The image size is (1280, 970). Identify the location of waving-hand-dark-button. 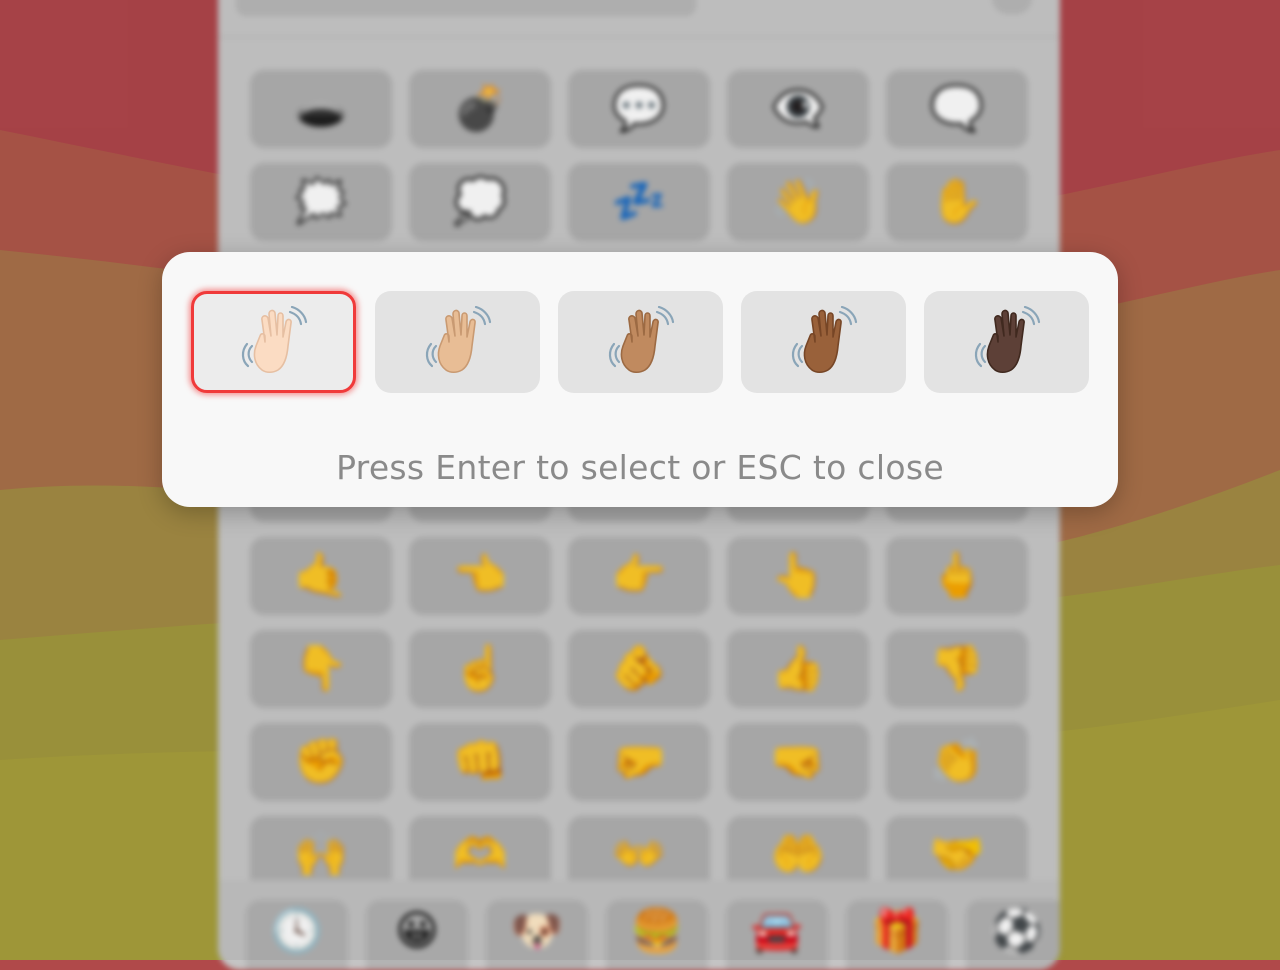
(1006, 342).